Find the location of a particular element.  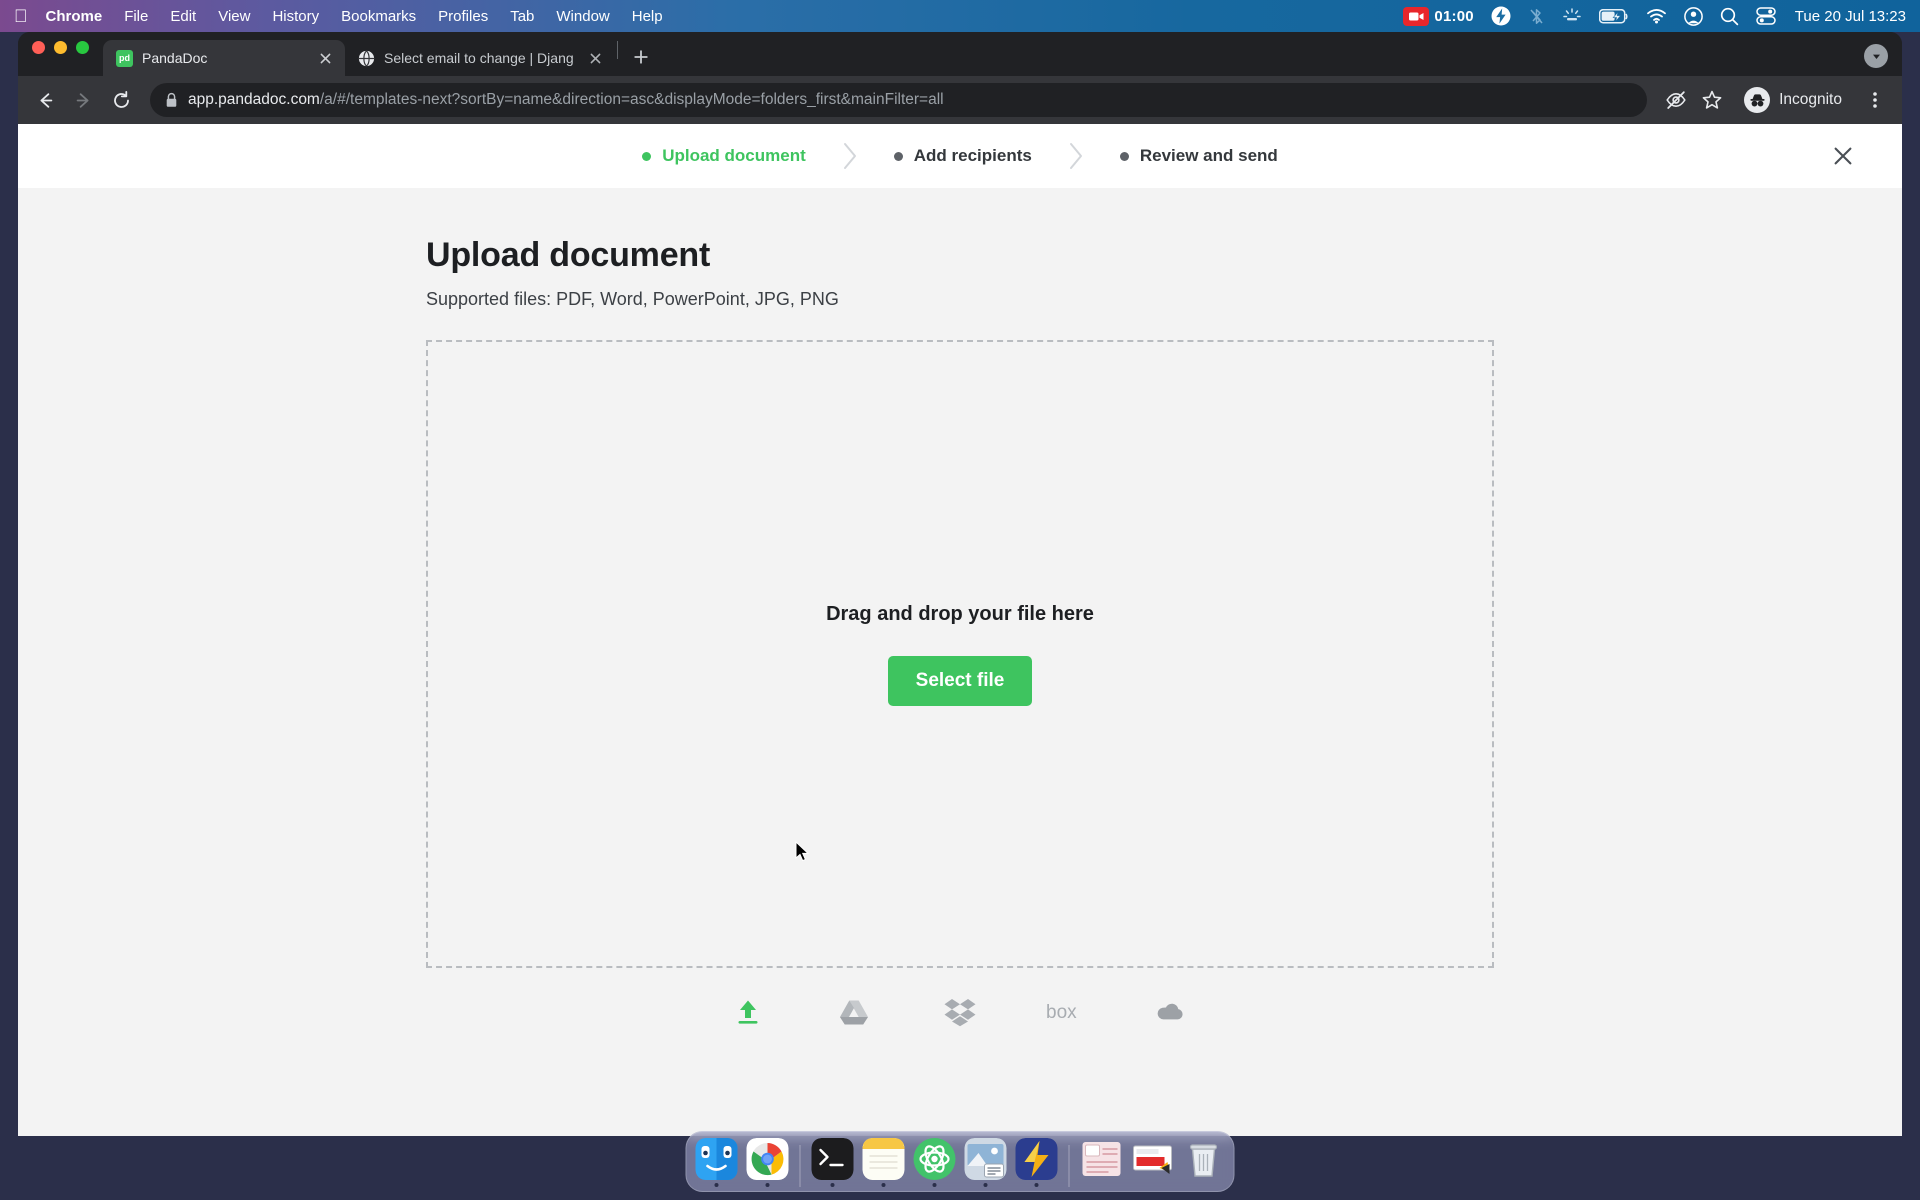

menu-item-history: History is located at coordinates (295, 16).